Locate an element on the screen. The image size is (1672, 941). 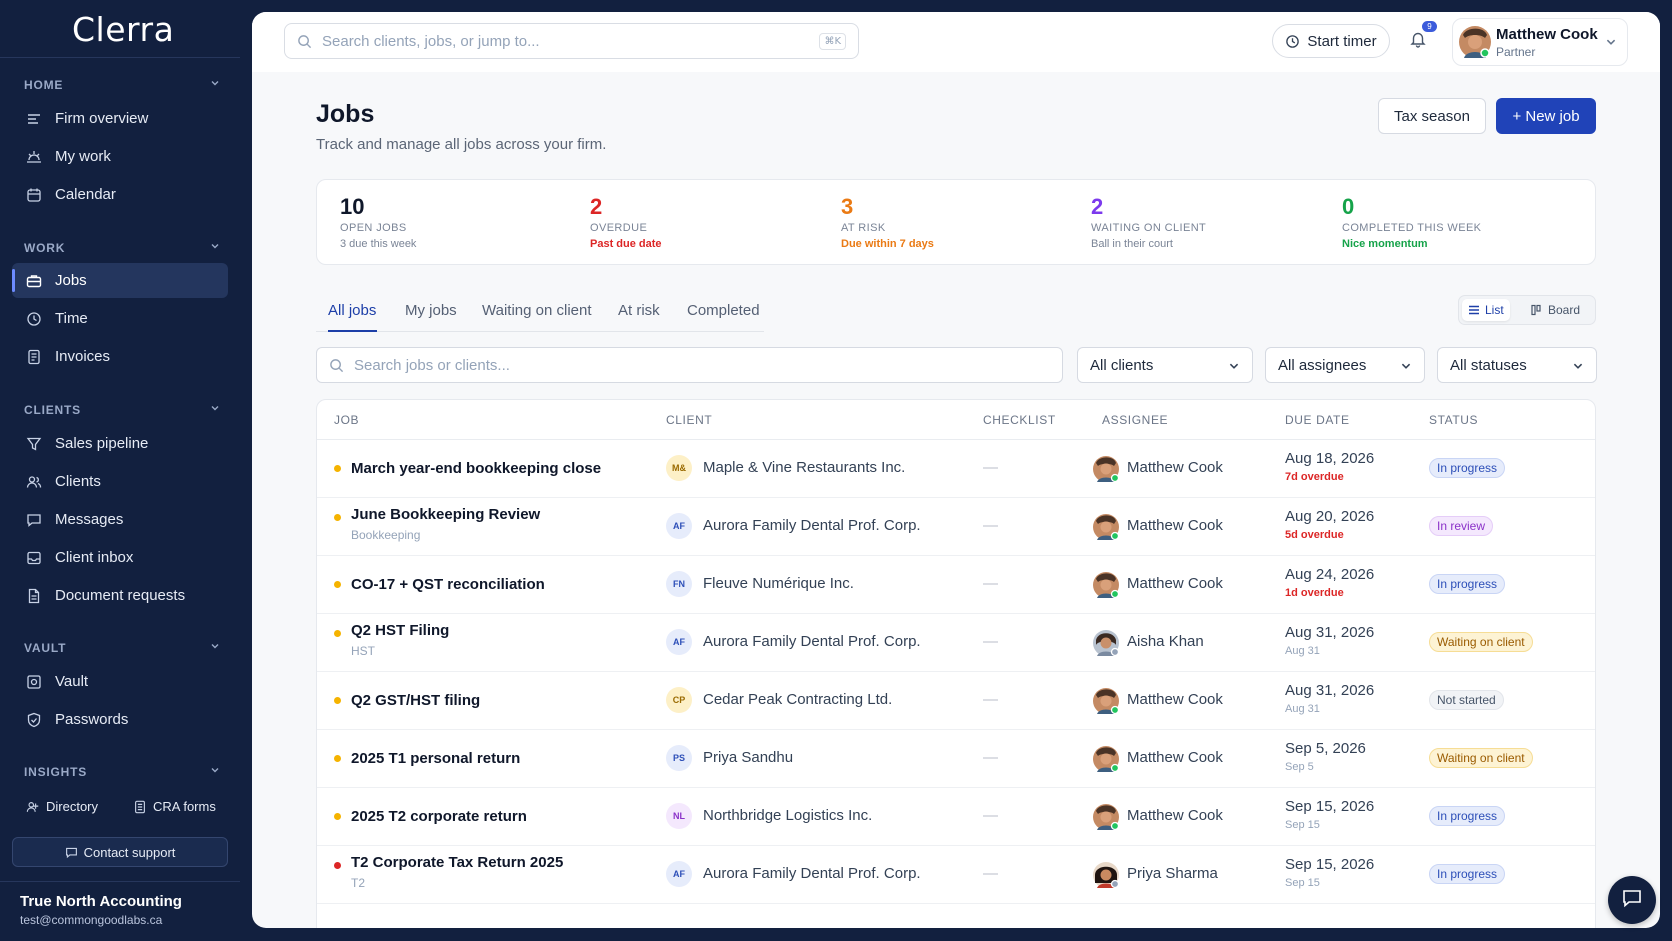
stat-sub: Nice momentum is located at coordinates (1385, 244).